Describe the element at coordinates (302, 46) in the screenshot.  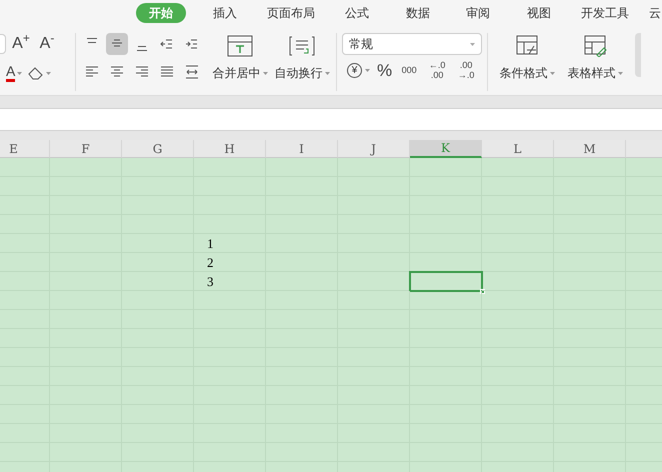
I see `wrap-text-icon` at that location.